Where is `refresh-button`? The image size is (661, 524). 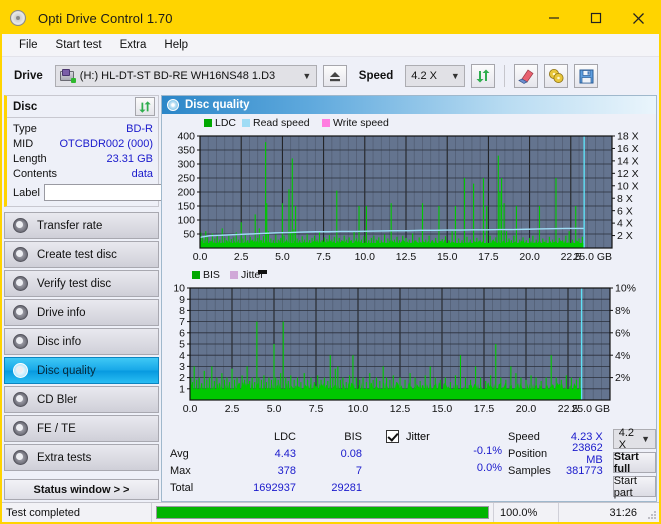
refresh-button is located at coordinates (483, 76).